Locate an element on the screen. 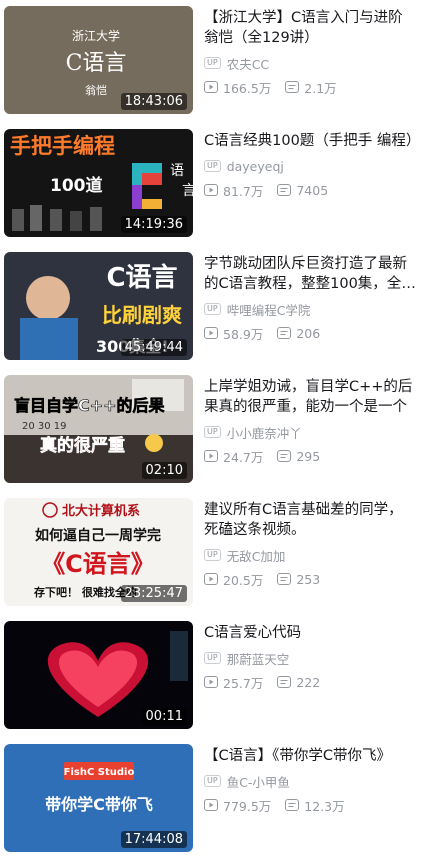  uploader-row: UP 小小鹿奈冲丫 is located at coordinates (310, 432).